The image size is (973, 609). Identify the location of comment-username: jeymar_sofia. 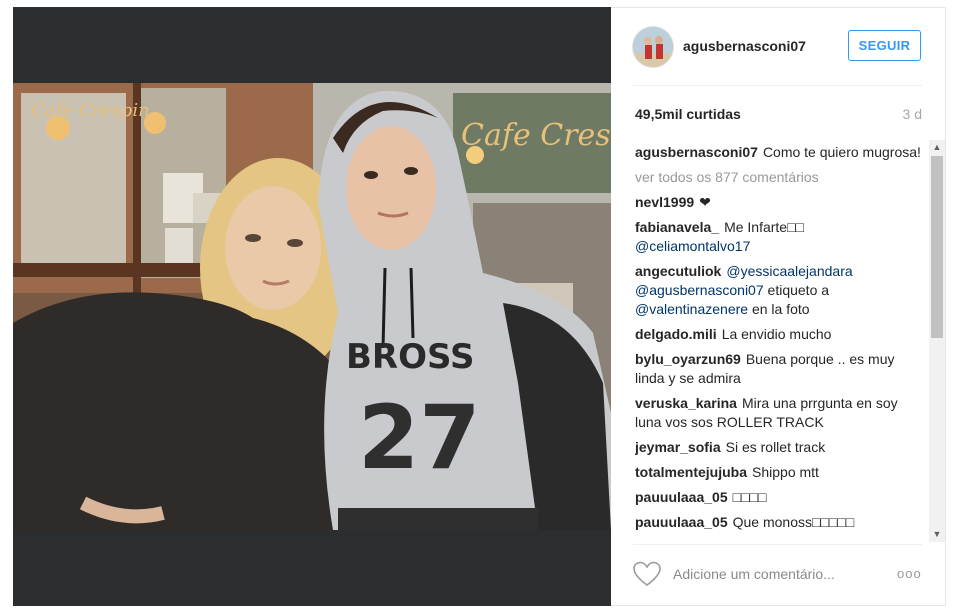
(678, 447).